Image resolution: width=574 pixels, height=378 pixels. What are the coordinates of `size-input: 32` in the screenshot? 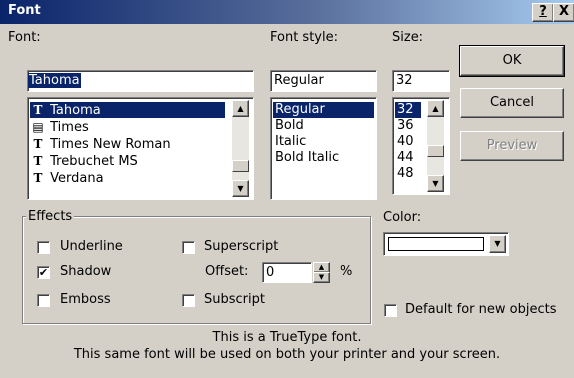 It's located at (421, 81).